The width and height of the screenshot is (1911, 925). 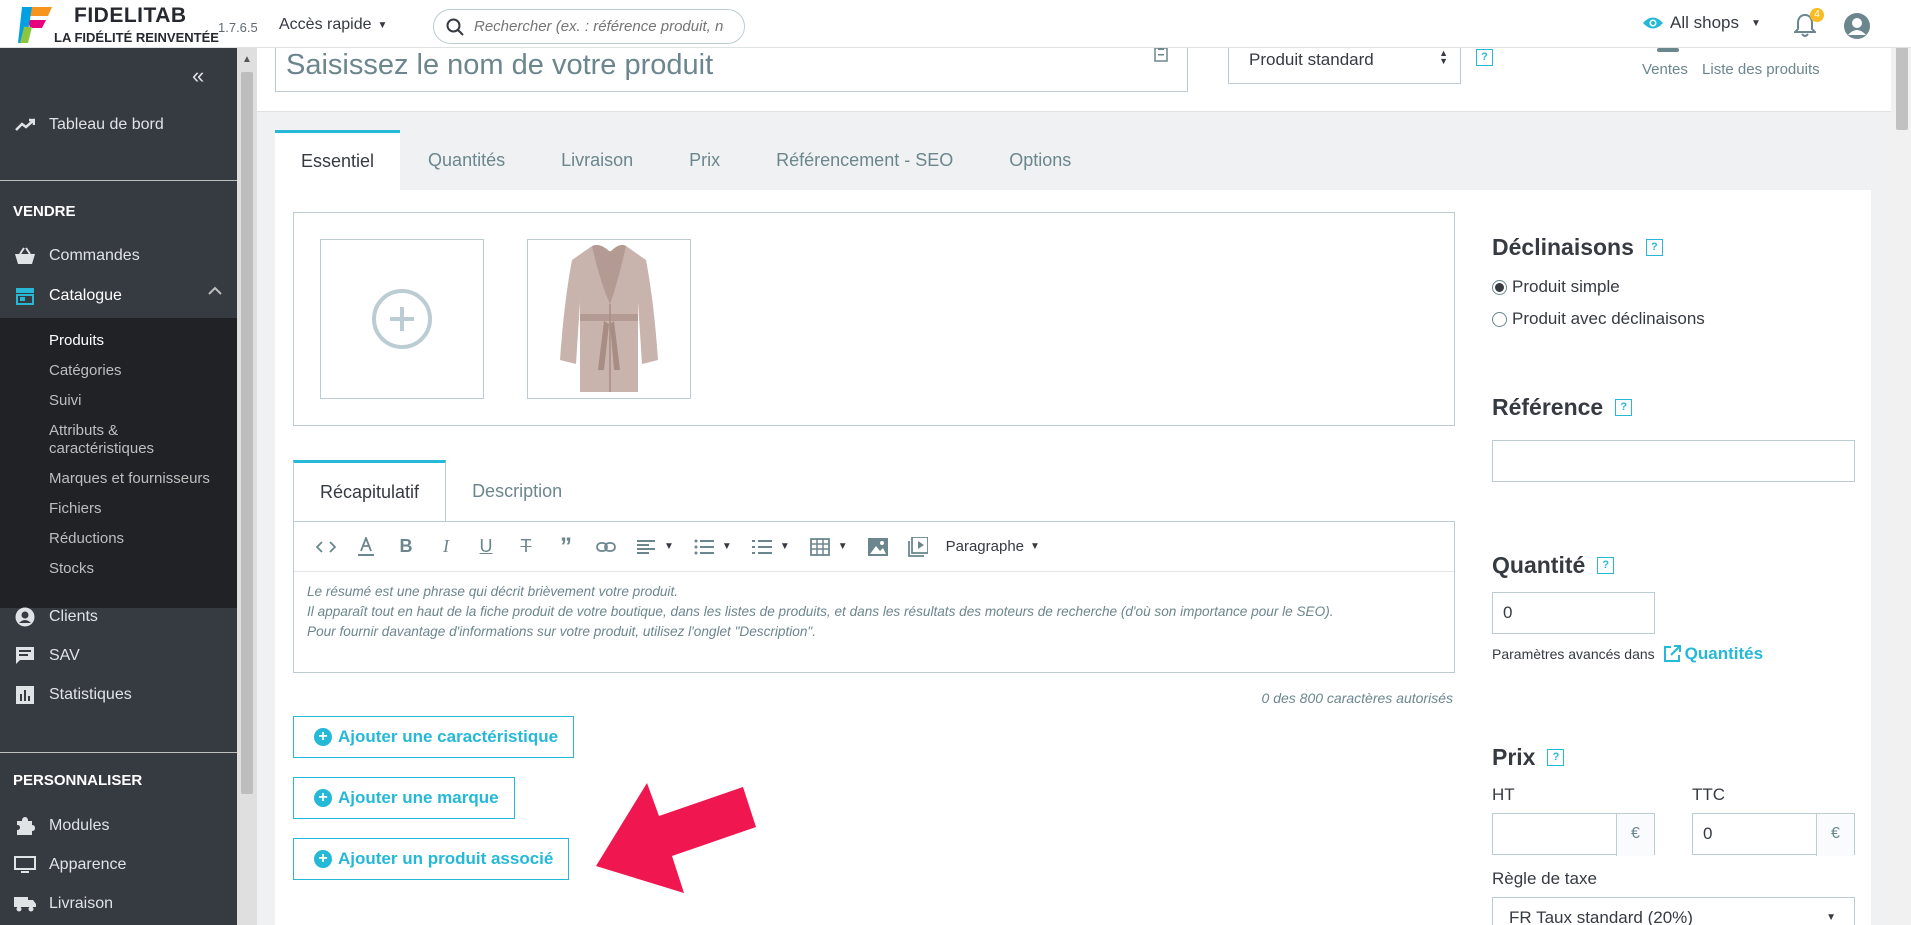 I want to click on sidebar-subitem-tracking: Suivi, so click(x=139, y=401).